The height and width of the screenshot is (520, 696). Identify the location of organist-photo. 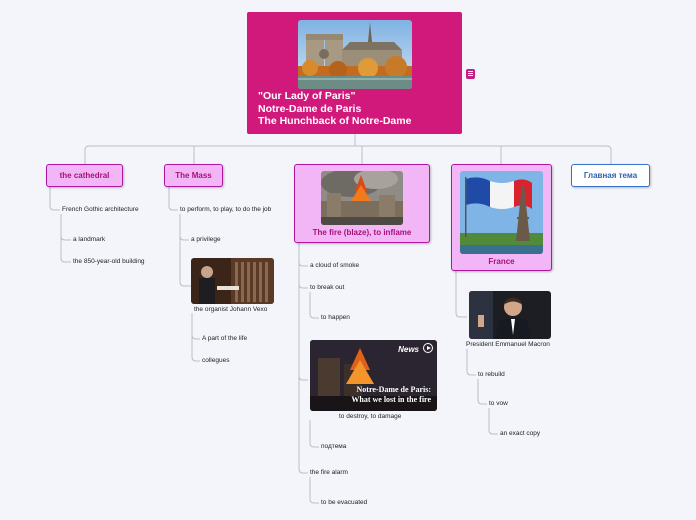
(232, 281).